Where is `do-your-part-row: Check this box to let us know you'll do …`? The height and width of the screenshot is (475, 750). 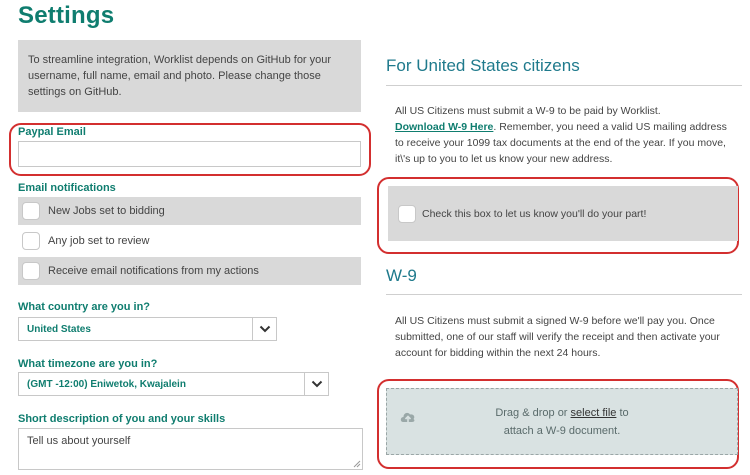
do-your-part-row: Check this box to let us know you'll do … is located at coordinates (563, 213).